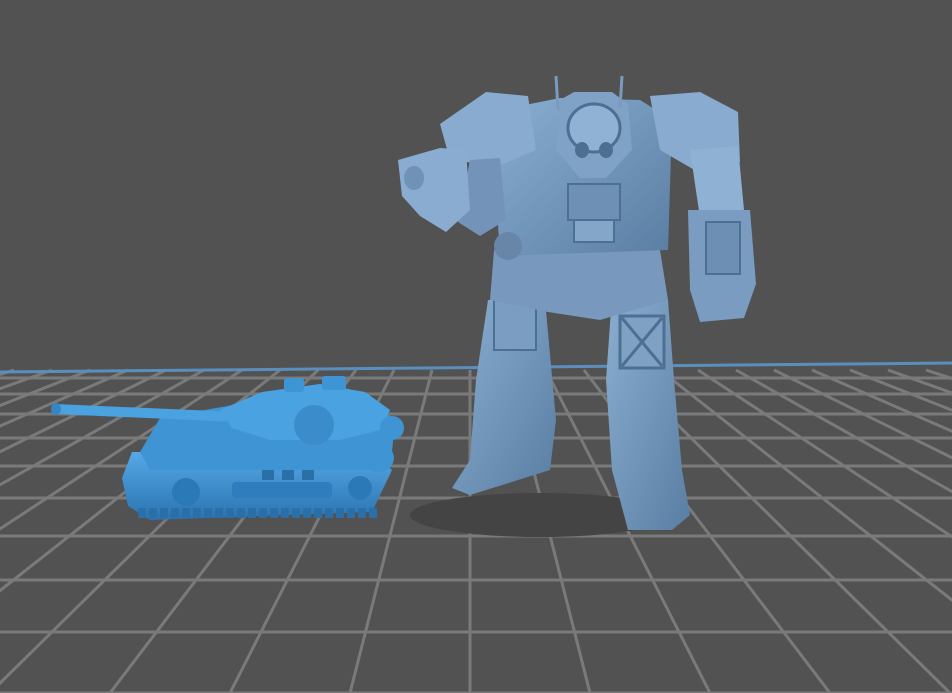 The width and height of the screenshot is (952, 693). Describe the element at coordinates (594, 128) in the screenshot. I see `mech-visor` at that location.